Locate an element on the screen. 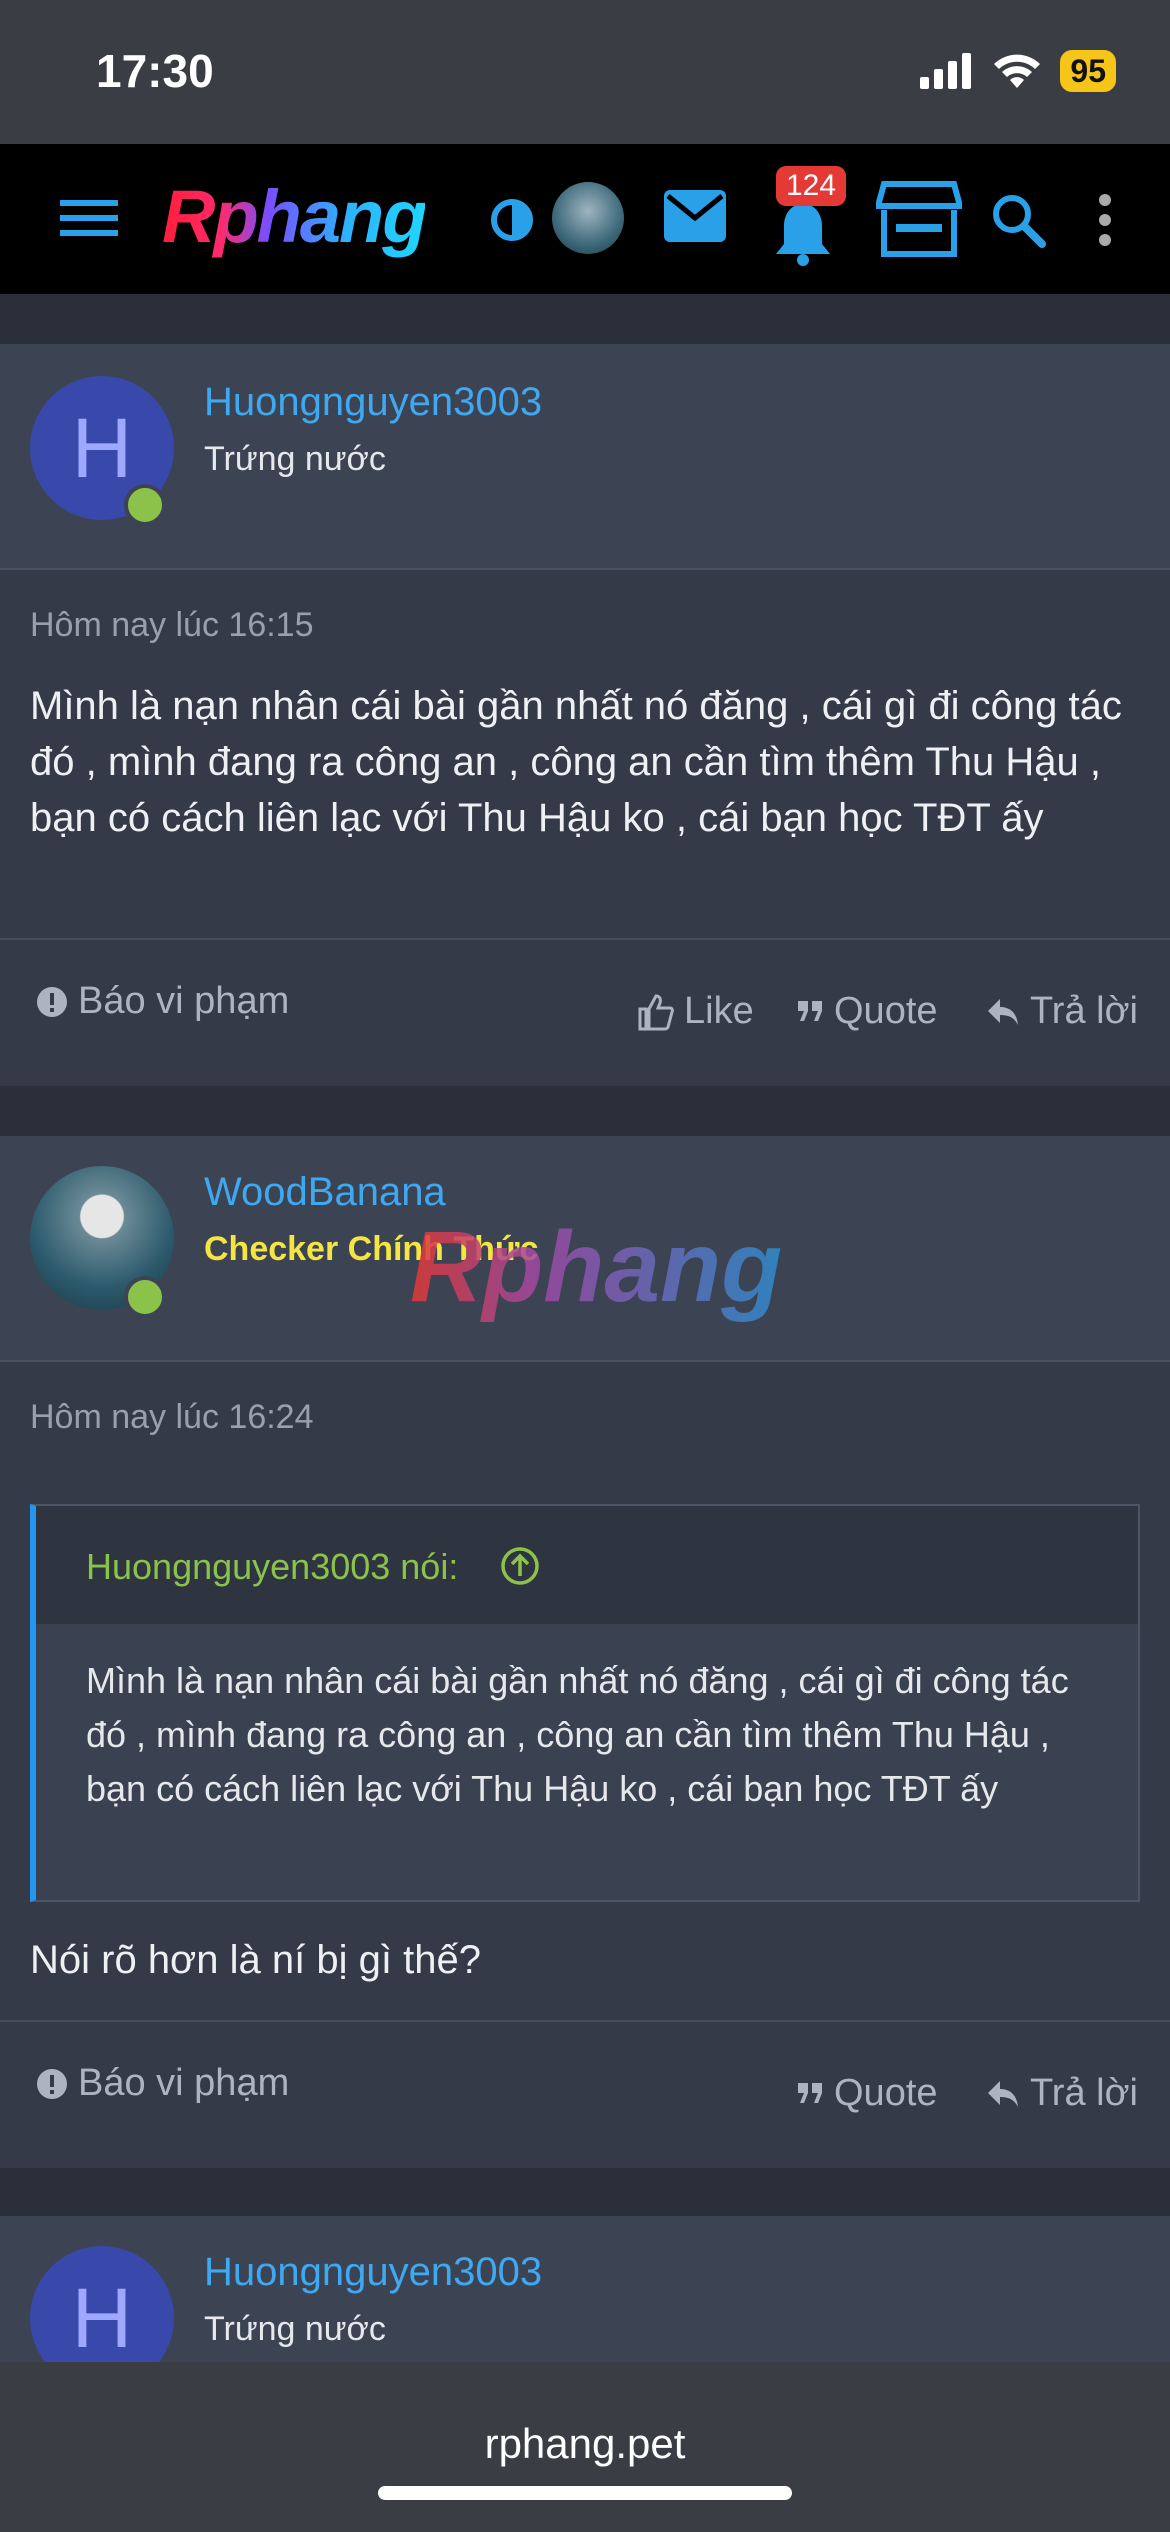  theme-toggle-icon is located at coordinates (512, 220).